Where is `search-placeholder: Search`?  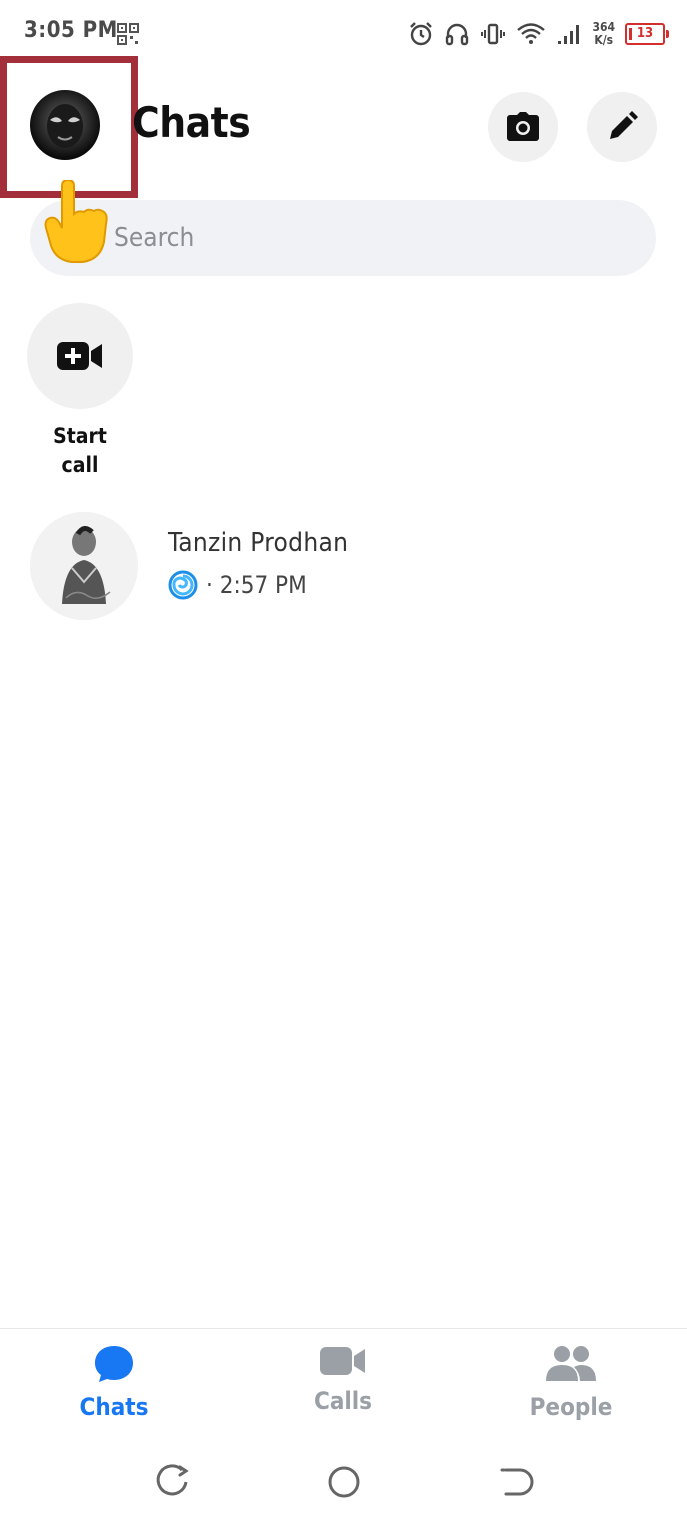
search-placeholder: Search is located at coordinates (154, 238).